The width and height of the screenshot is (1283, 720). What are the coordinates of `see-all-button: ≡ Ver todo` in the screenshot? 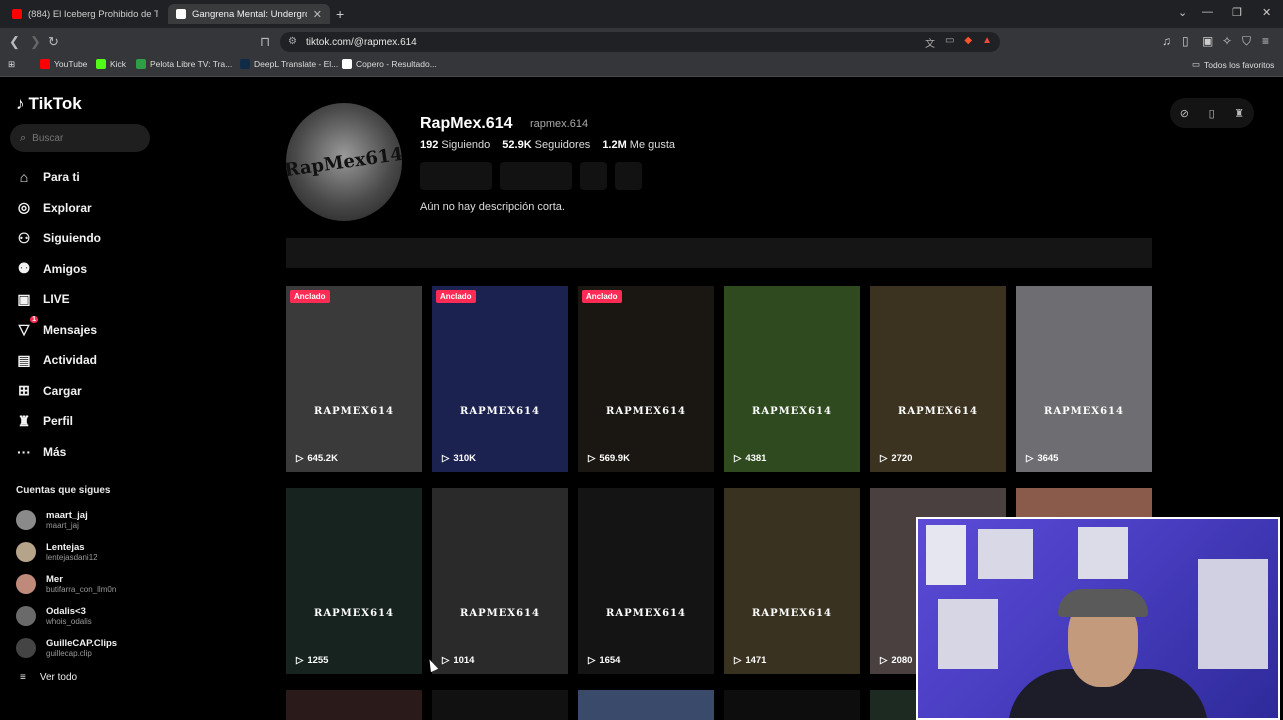 It's located at (48, 677).